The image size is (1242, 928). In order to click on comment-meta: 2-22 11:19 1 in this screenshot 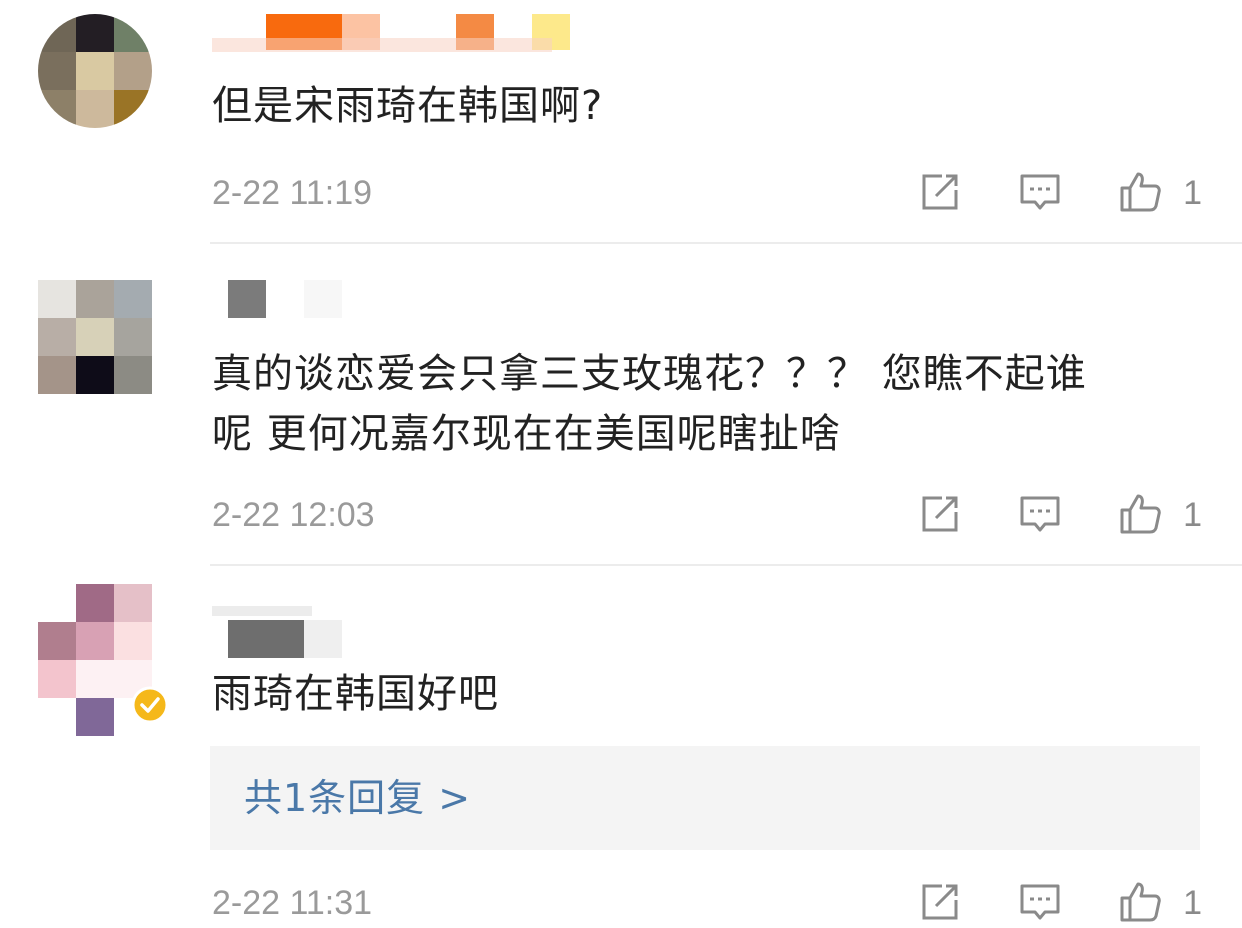, I will do `click(707, 193)`.